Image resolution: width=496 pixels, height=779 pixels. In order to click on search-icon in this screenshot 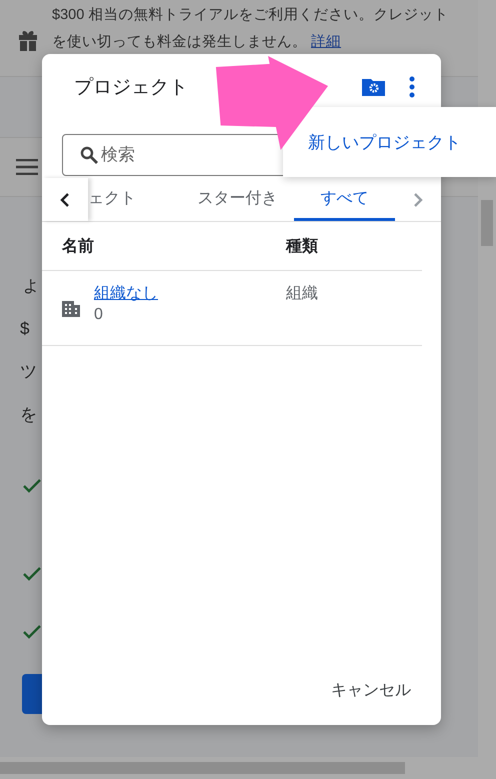, I will do `click(89, 155)`.